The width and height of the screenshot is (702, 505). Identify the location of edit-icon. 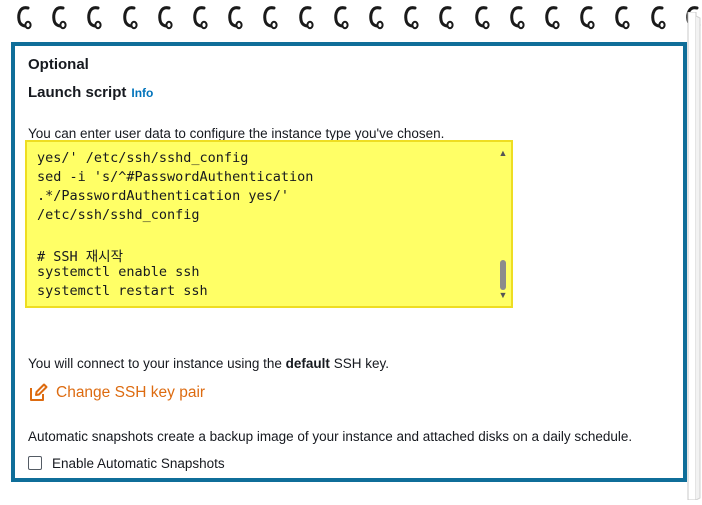
(38, 393).